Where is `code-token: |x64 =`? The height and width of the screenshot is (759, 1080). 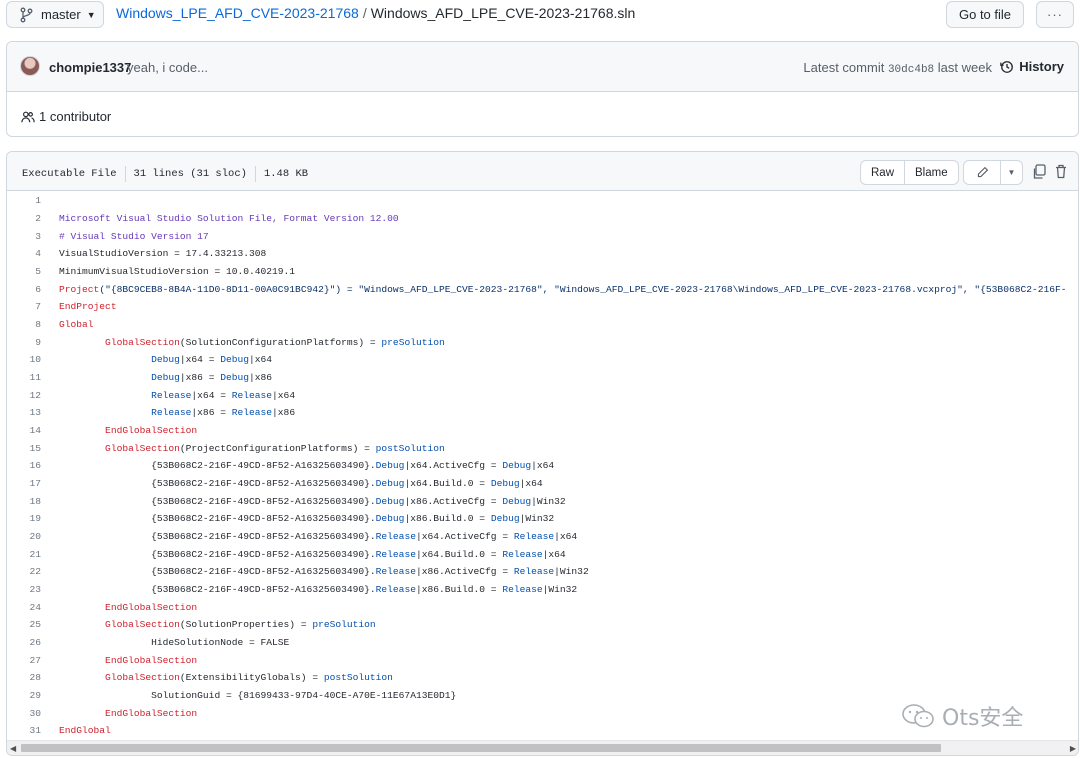 code-token: |x64 = is located at coordinates (211, 395).